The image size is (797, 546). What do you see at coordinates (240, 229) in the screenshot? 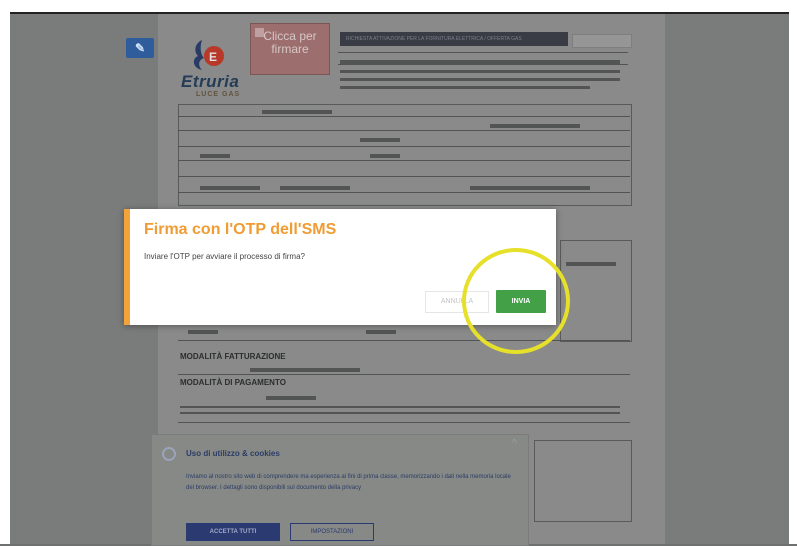
I see `dialog-title: Firma con l'OTP dell'SMS` at bounding box center [240, 229].